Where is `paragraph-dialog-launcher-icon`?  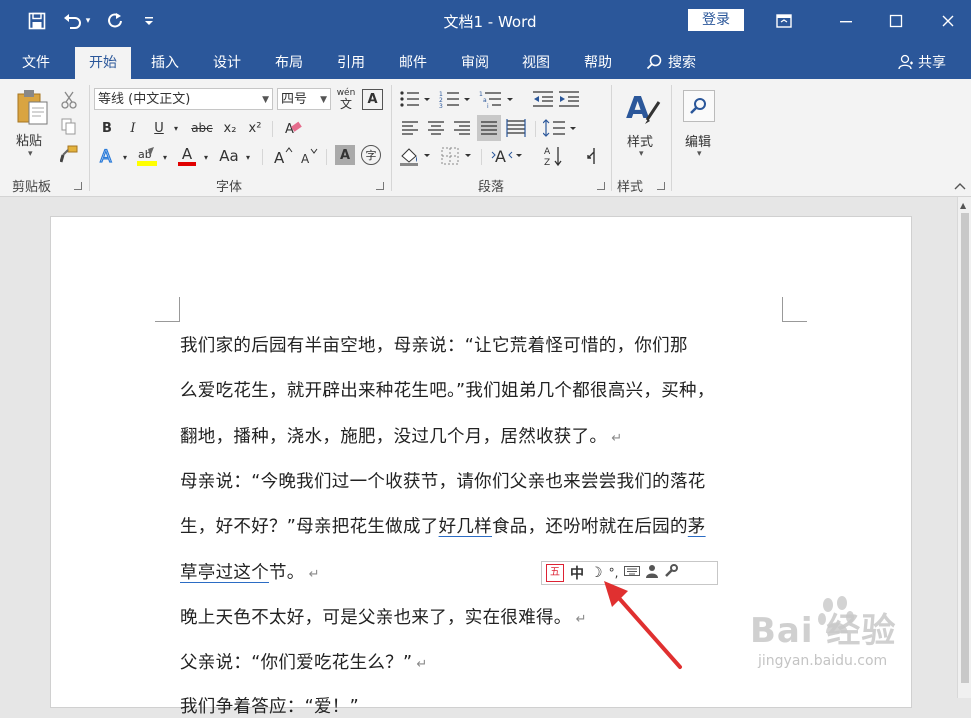
paragraph-dialog-launcher-icon is located at coordinates (601, 186).